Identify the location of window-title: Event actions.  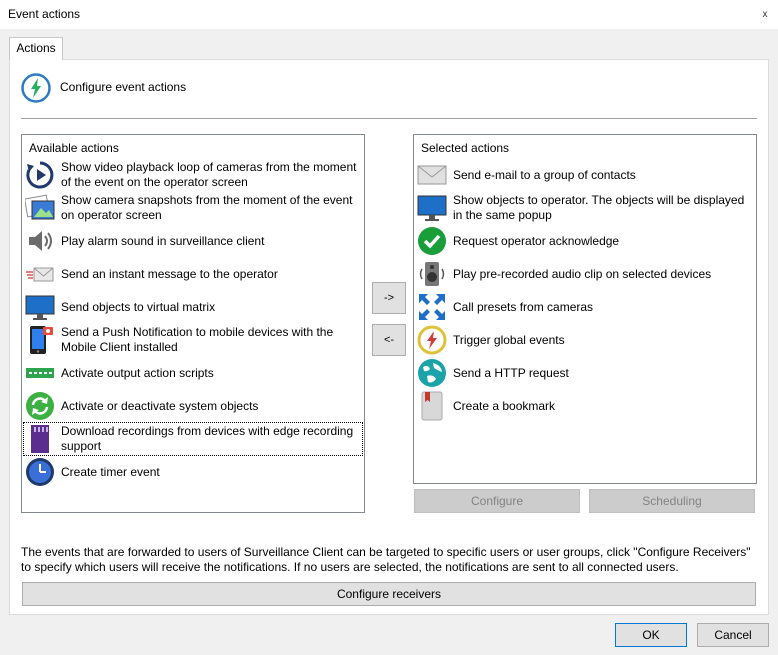
(44, 14).